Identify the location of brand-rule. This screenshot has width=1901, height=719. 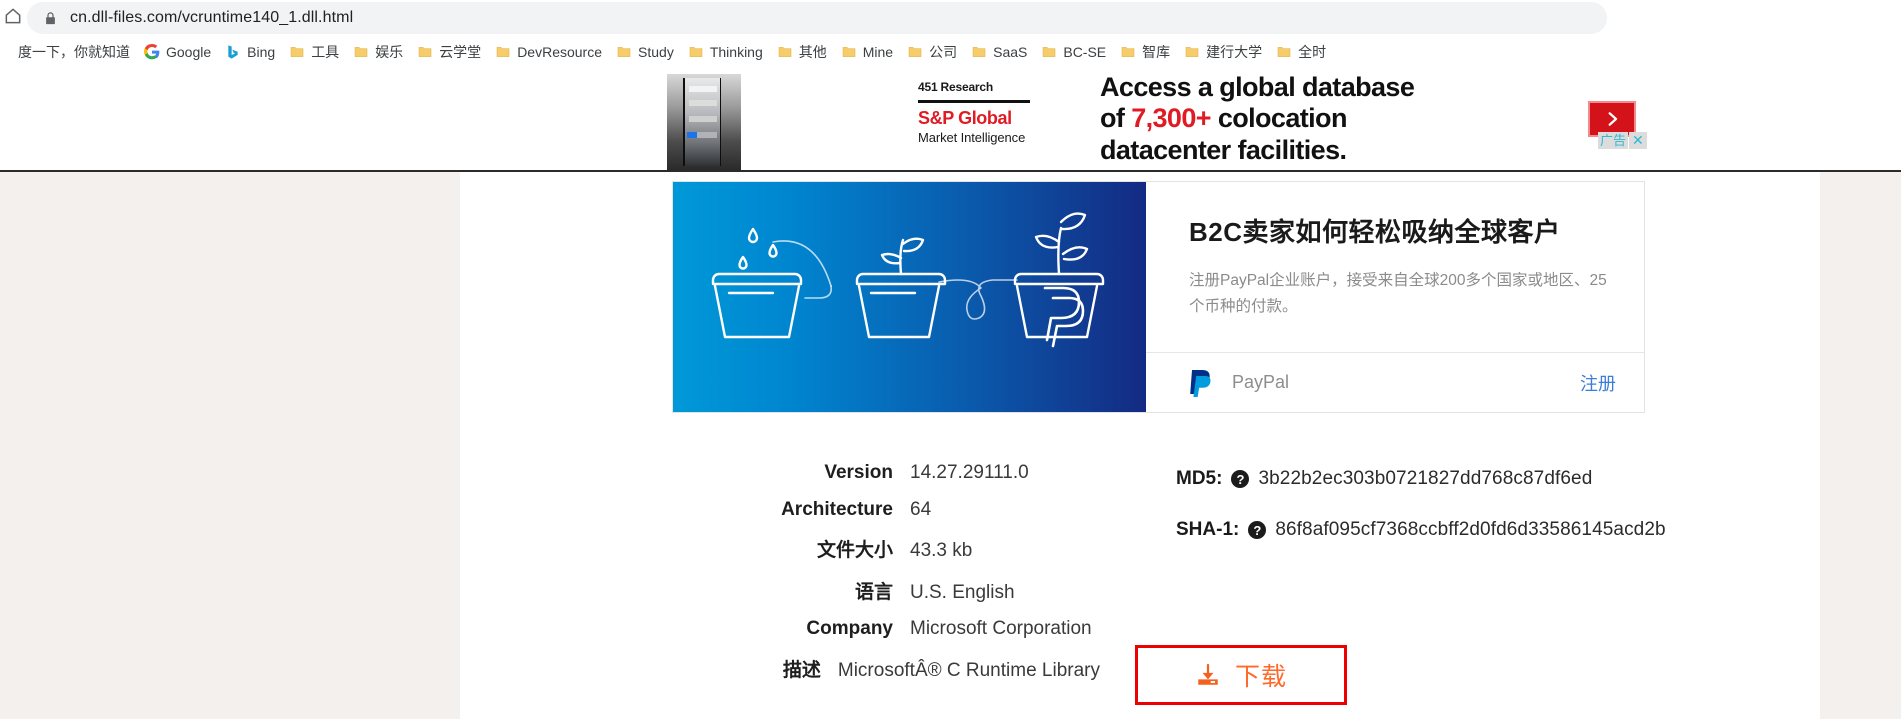
(974, 101).